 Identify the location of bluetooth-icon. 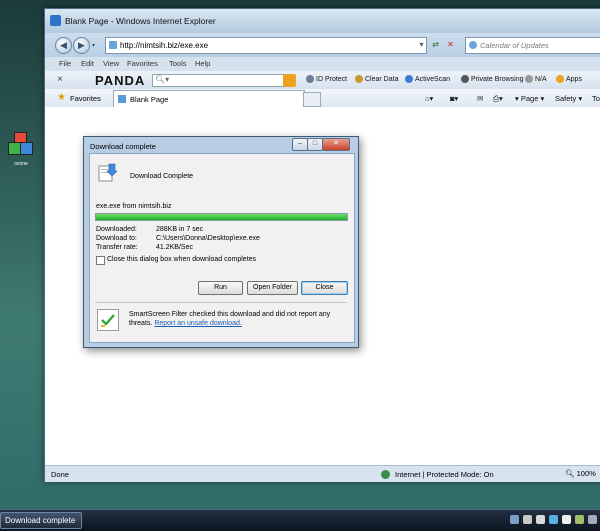
(514, 519).